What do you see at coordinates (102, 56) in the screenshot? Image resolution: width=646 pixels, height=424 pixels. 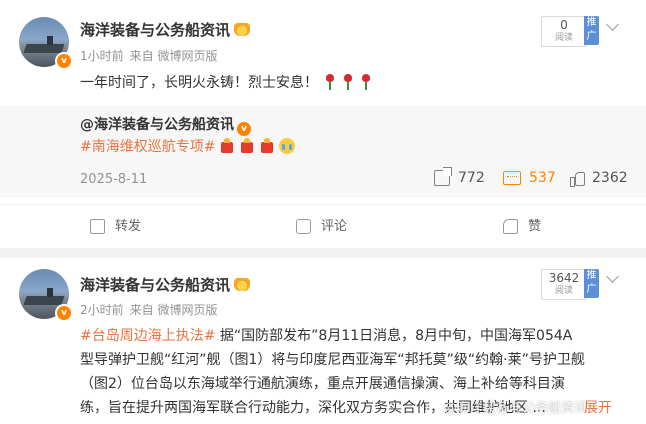 I see `post-time: 1小时前` at bounding box center [102, 56].